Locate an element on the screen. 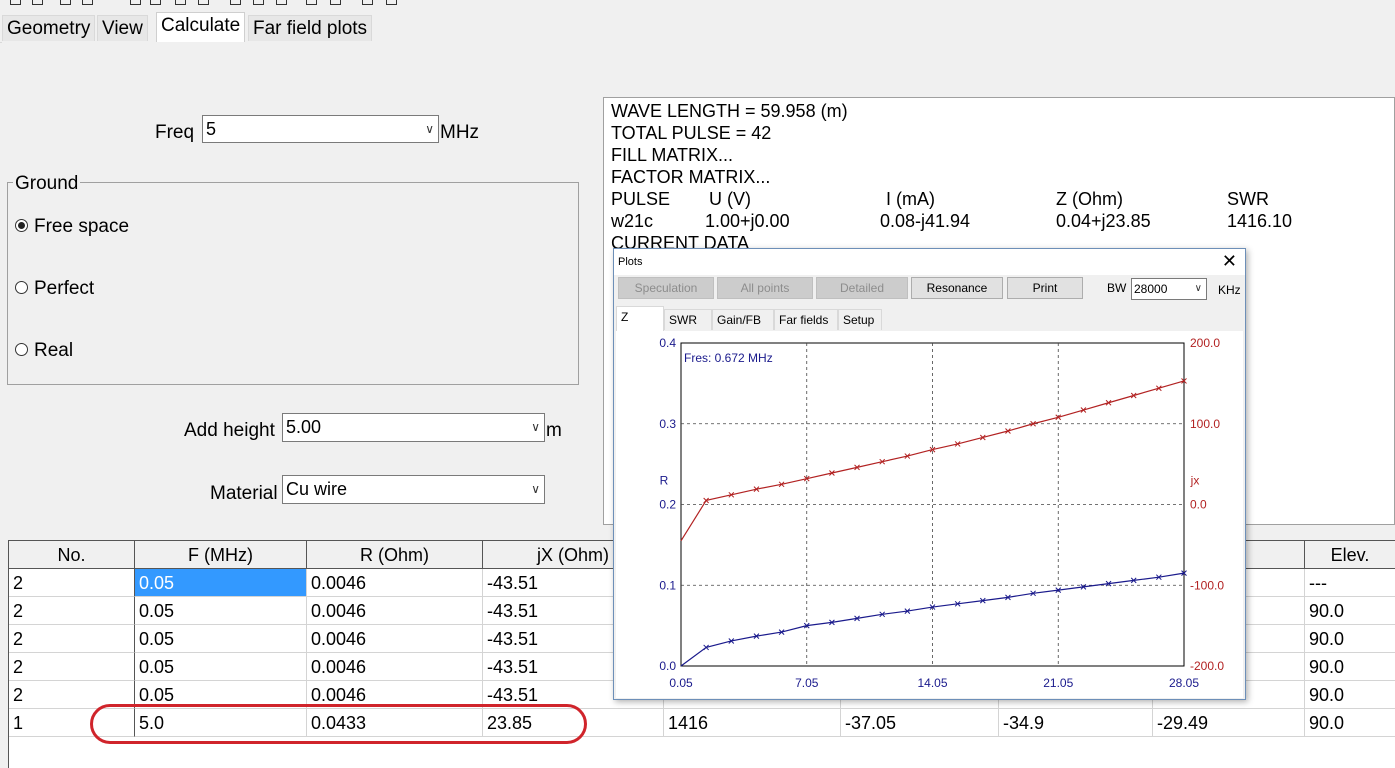  output-z: 0.04+j23.85 is located at coordinates (1103, 221).